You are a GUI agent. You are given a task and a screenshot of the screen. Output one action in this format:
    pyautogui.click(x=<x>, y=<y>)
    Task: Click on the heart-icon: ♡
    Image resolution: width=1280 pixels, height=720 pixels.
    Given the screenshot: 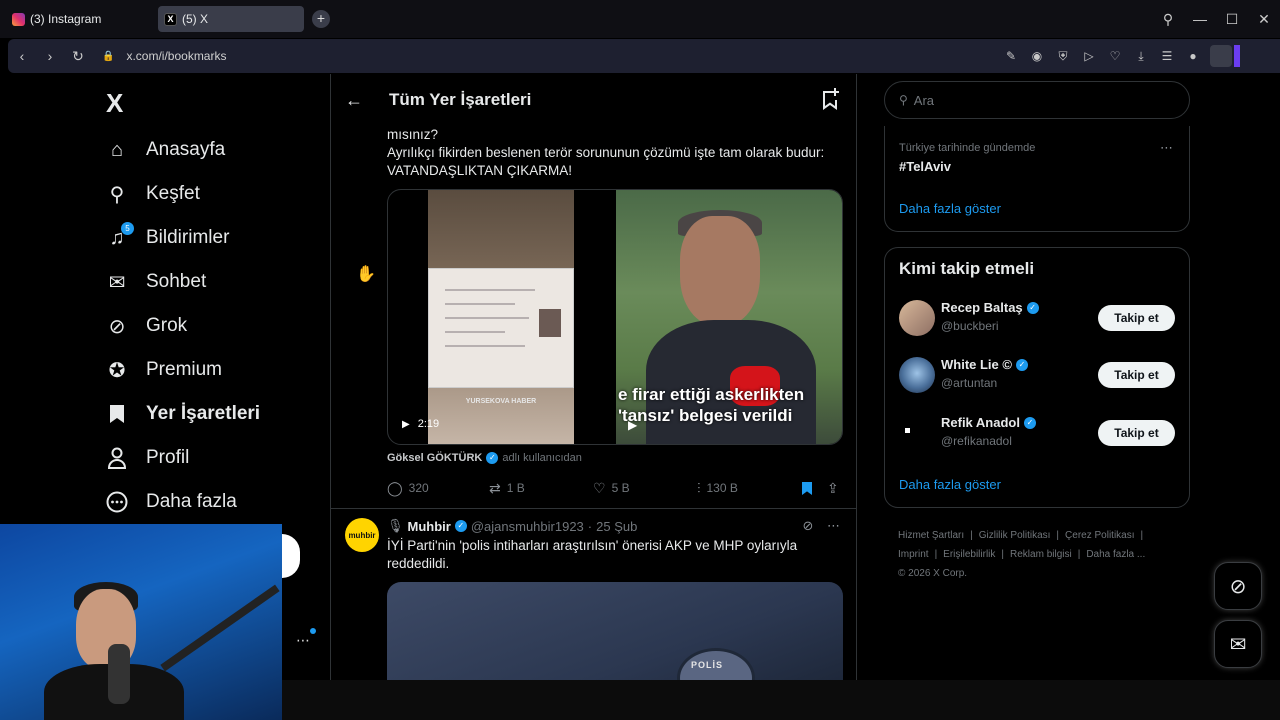 What is the action you would take?
    pyautogui.click(x=1115, y=56)
    